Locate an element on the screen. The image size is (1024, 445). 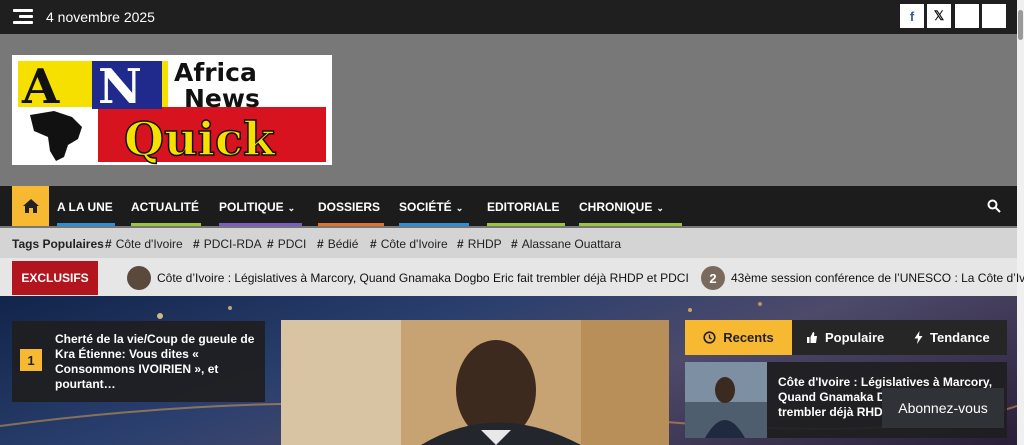
exclusifs-label: EXCLUSIFS is located at coordinates (55, 278).